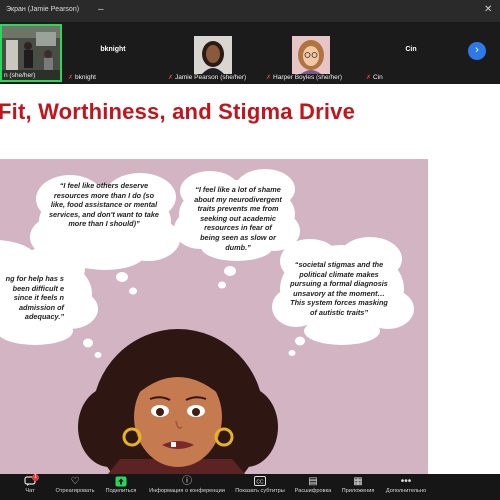  What do you see at coordinates (187, 481) in the screenshot?
I see `info-icon: ⓘ` at bounding box center [187, 481].